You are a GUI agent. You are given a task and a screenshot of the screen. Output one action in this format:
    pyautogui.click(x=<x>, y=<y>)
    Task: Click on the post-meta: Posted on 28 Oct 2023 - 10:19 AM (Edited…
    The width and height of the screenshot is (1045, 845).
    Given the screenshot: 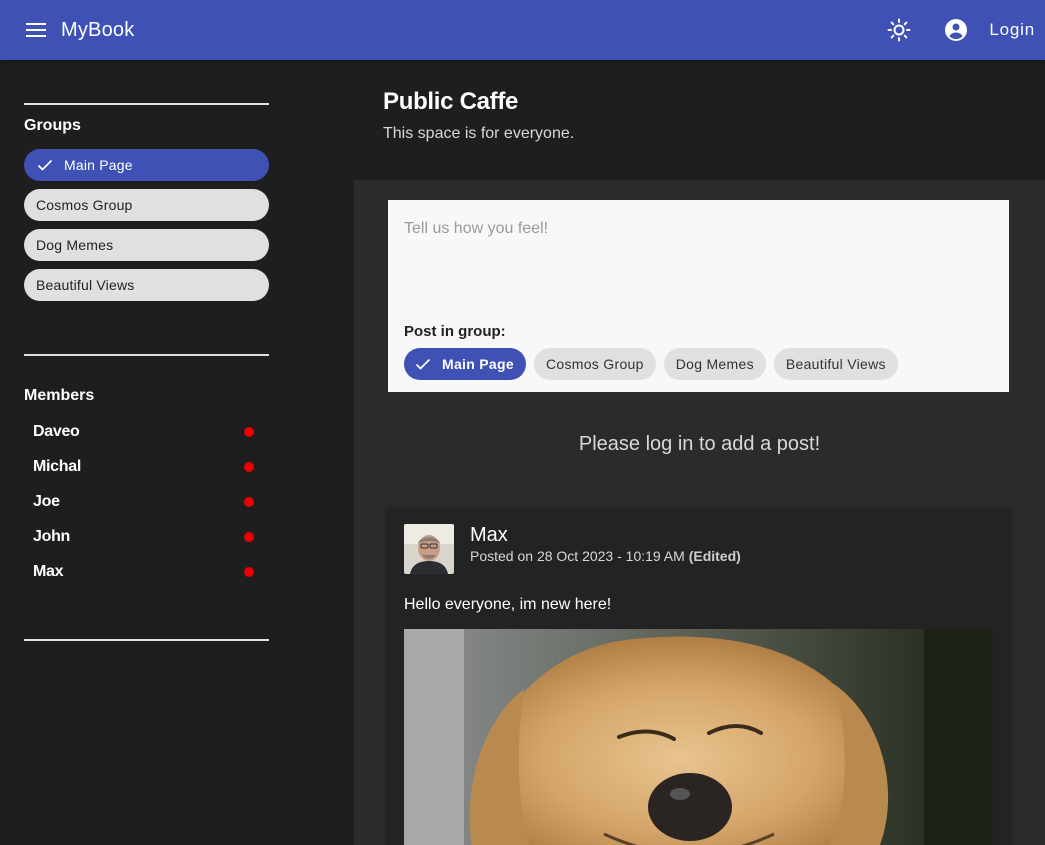 What is the action you would take?
    pyautogui.click(x=605, y=556)
    